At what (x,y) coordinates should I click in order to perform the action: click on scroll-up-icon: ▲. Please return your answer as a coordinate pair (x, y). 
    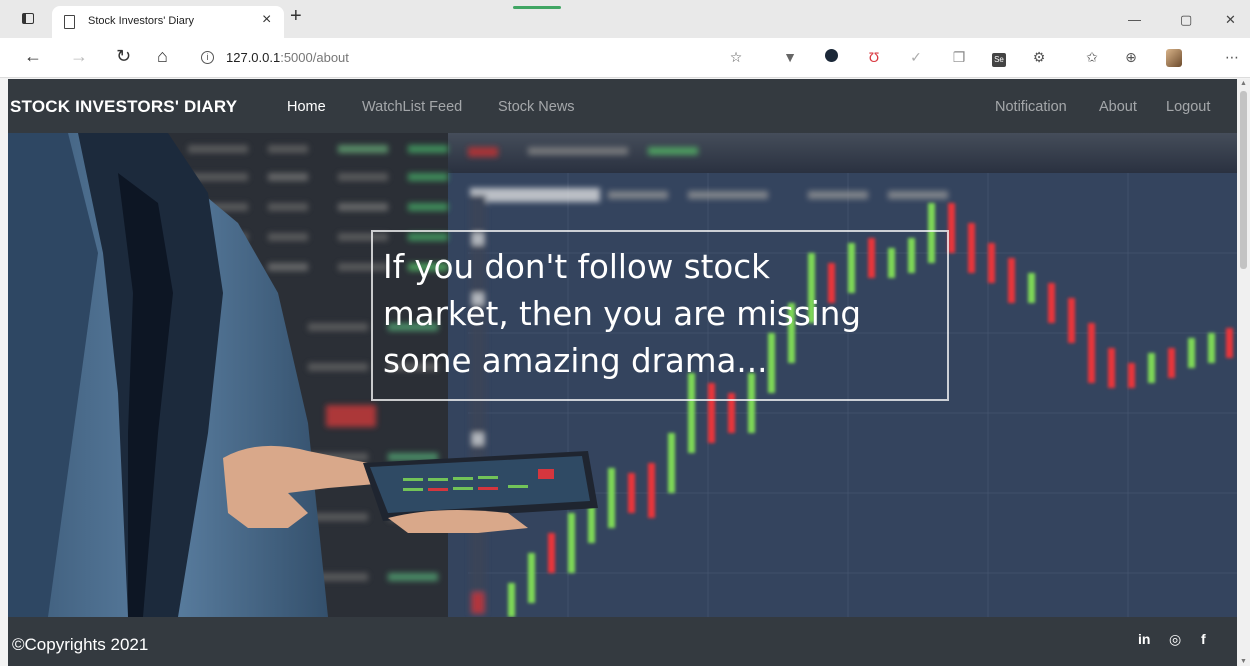
    Looking at the image, I should click on (1243, 83).